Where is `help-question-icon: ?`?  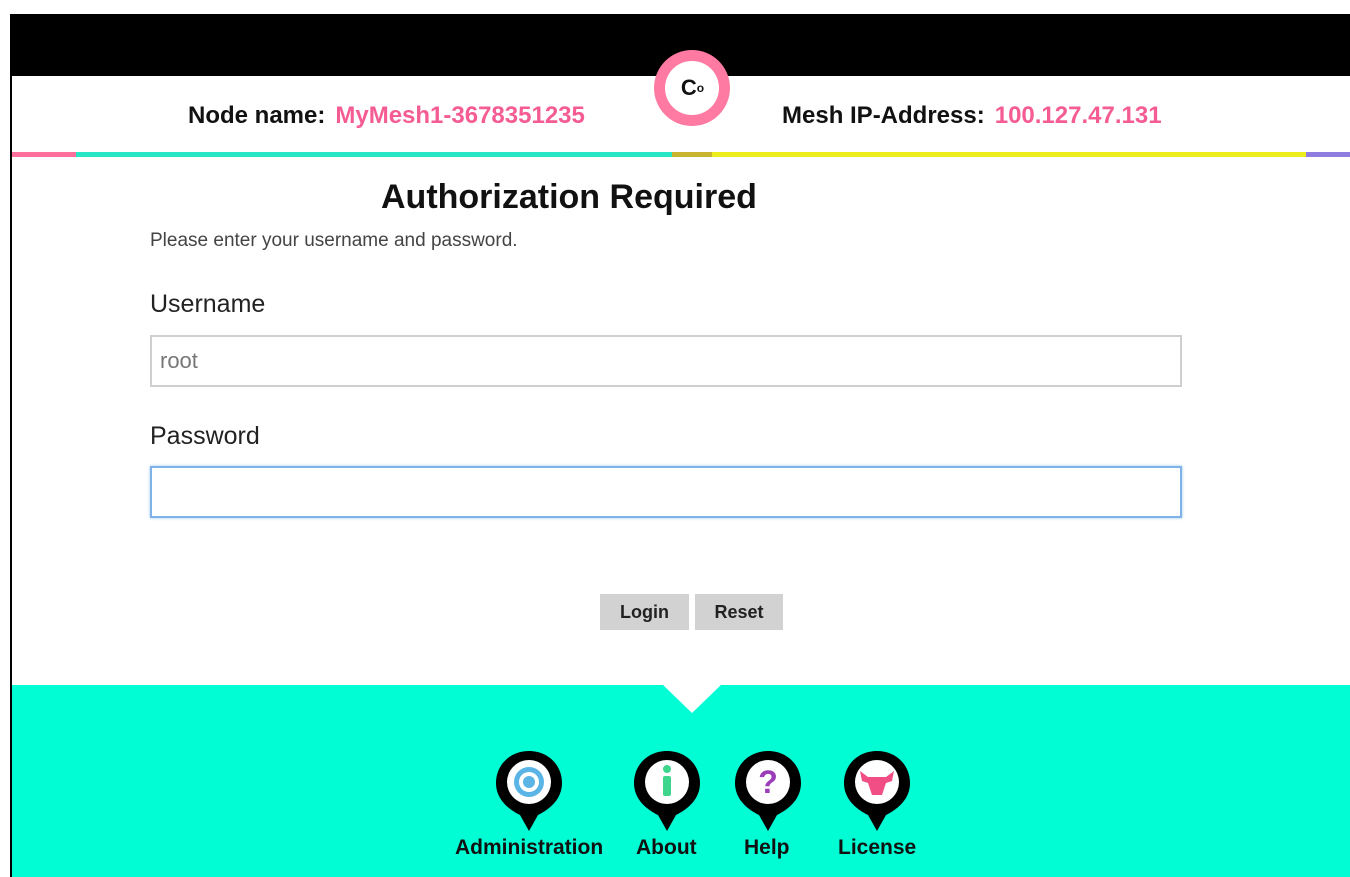 help-question-icon: ? is located at coordinates (768, 791).